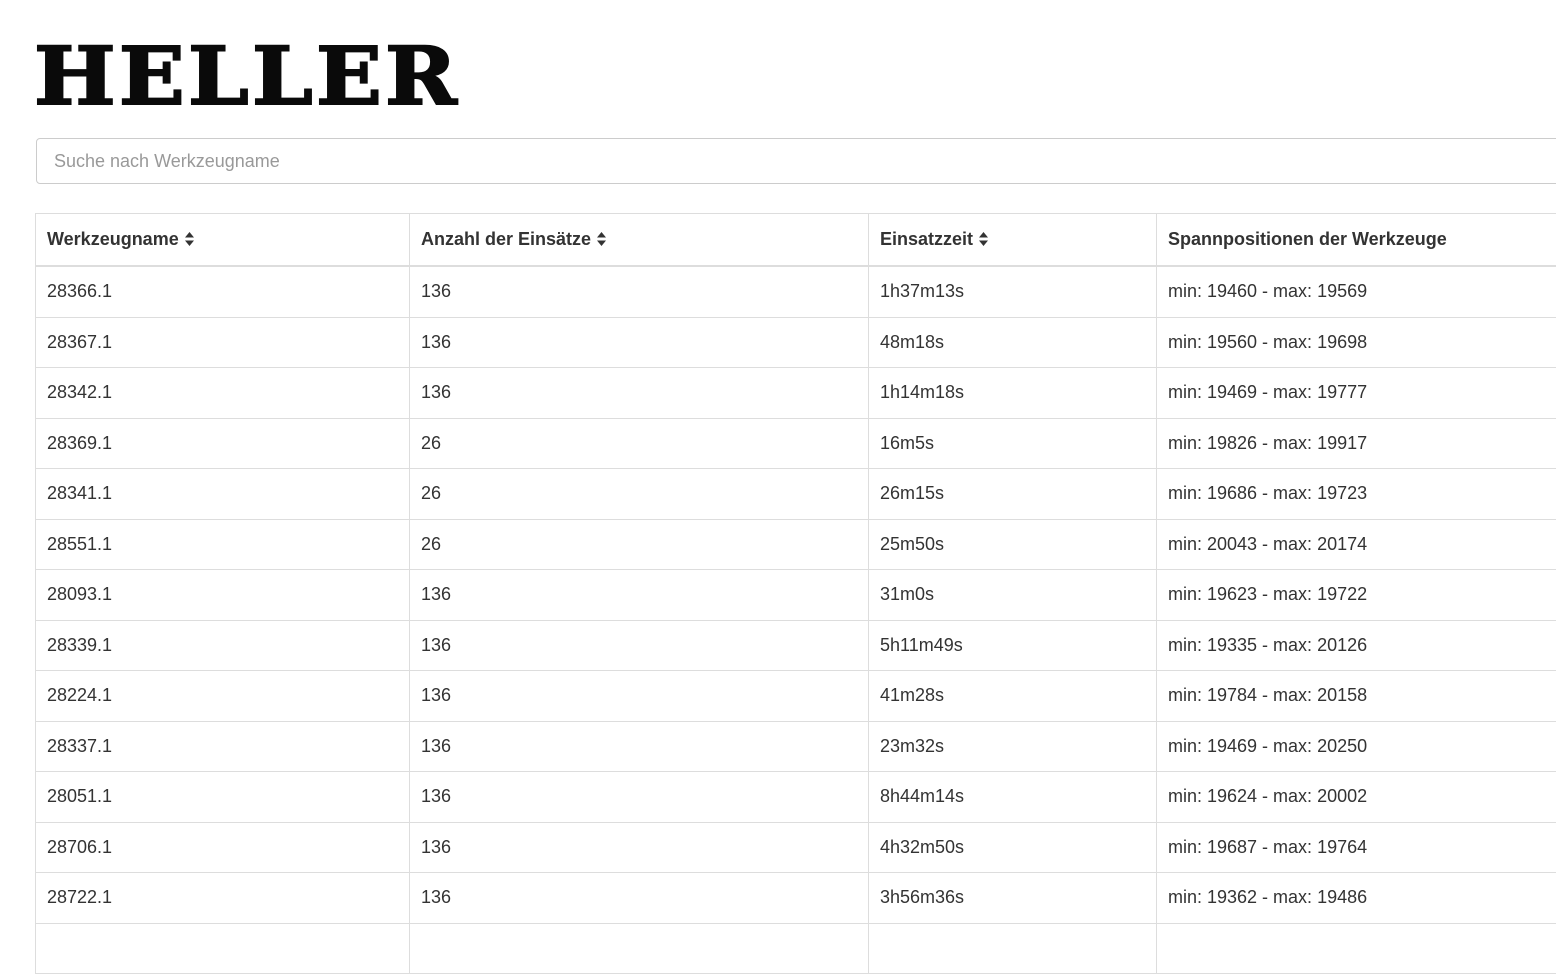 The image size is (1556, 974). I want to click on table-row: 28551.12625m50smin: 20043 - max: 20174, so click(796, 544).